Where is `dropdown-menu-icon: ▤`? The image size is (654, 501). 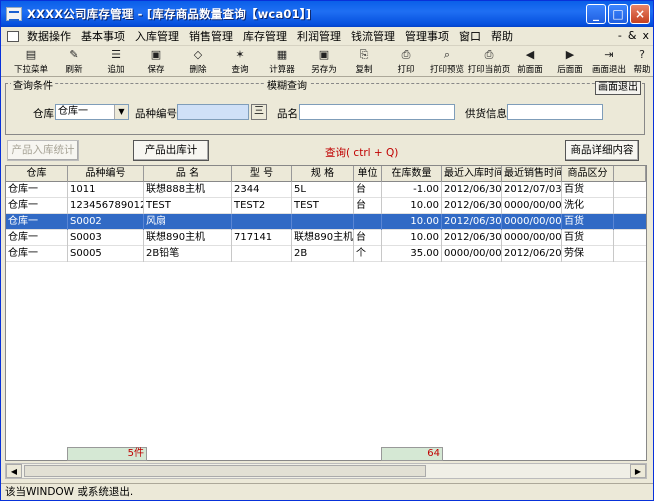
dropdown-menu-icon: ▤ is located at coordinates (31, 54).